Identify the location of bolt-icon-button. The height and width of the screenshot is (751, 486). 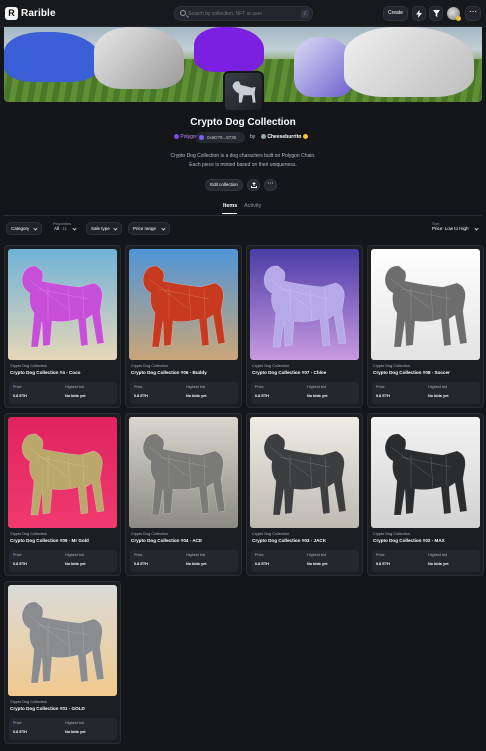
(419, 13).